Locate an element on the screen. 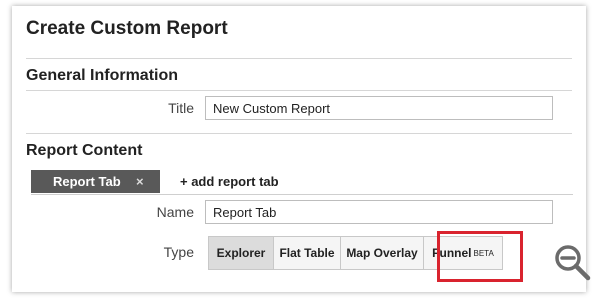 The height and width of the screenshot is (298, 600). report-tab-bar: Report Tab × + add report tab is located at coordinates (302, 182).